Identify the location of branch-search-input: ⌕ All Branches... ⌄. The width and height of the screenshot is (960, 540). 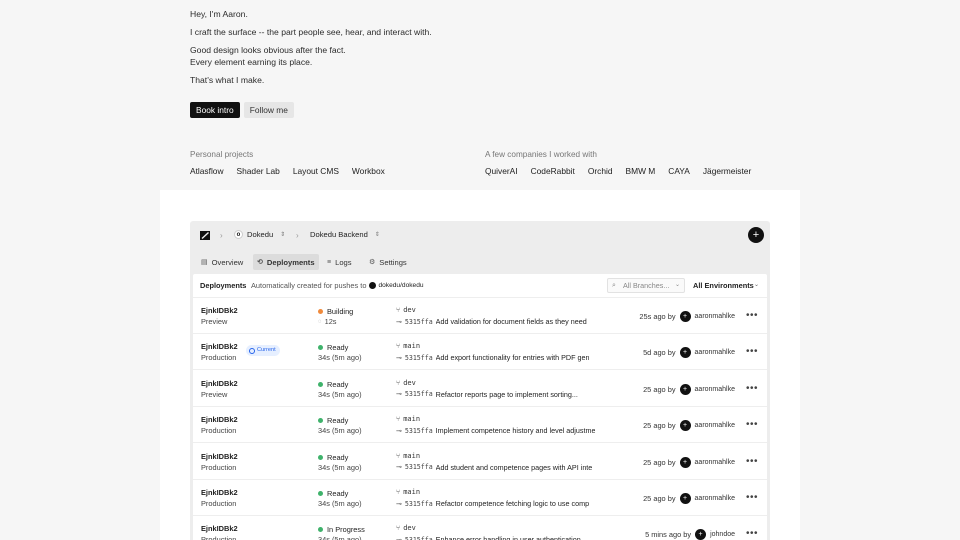
(646, 285).